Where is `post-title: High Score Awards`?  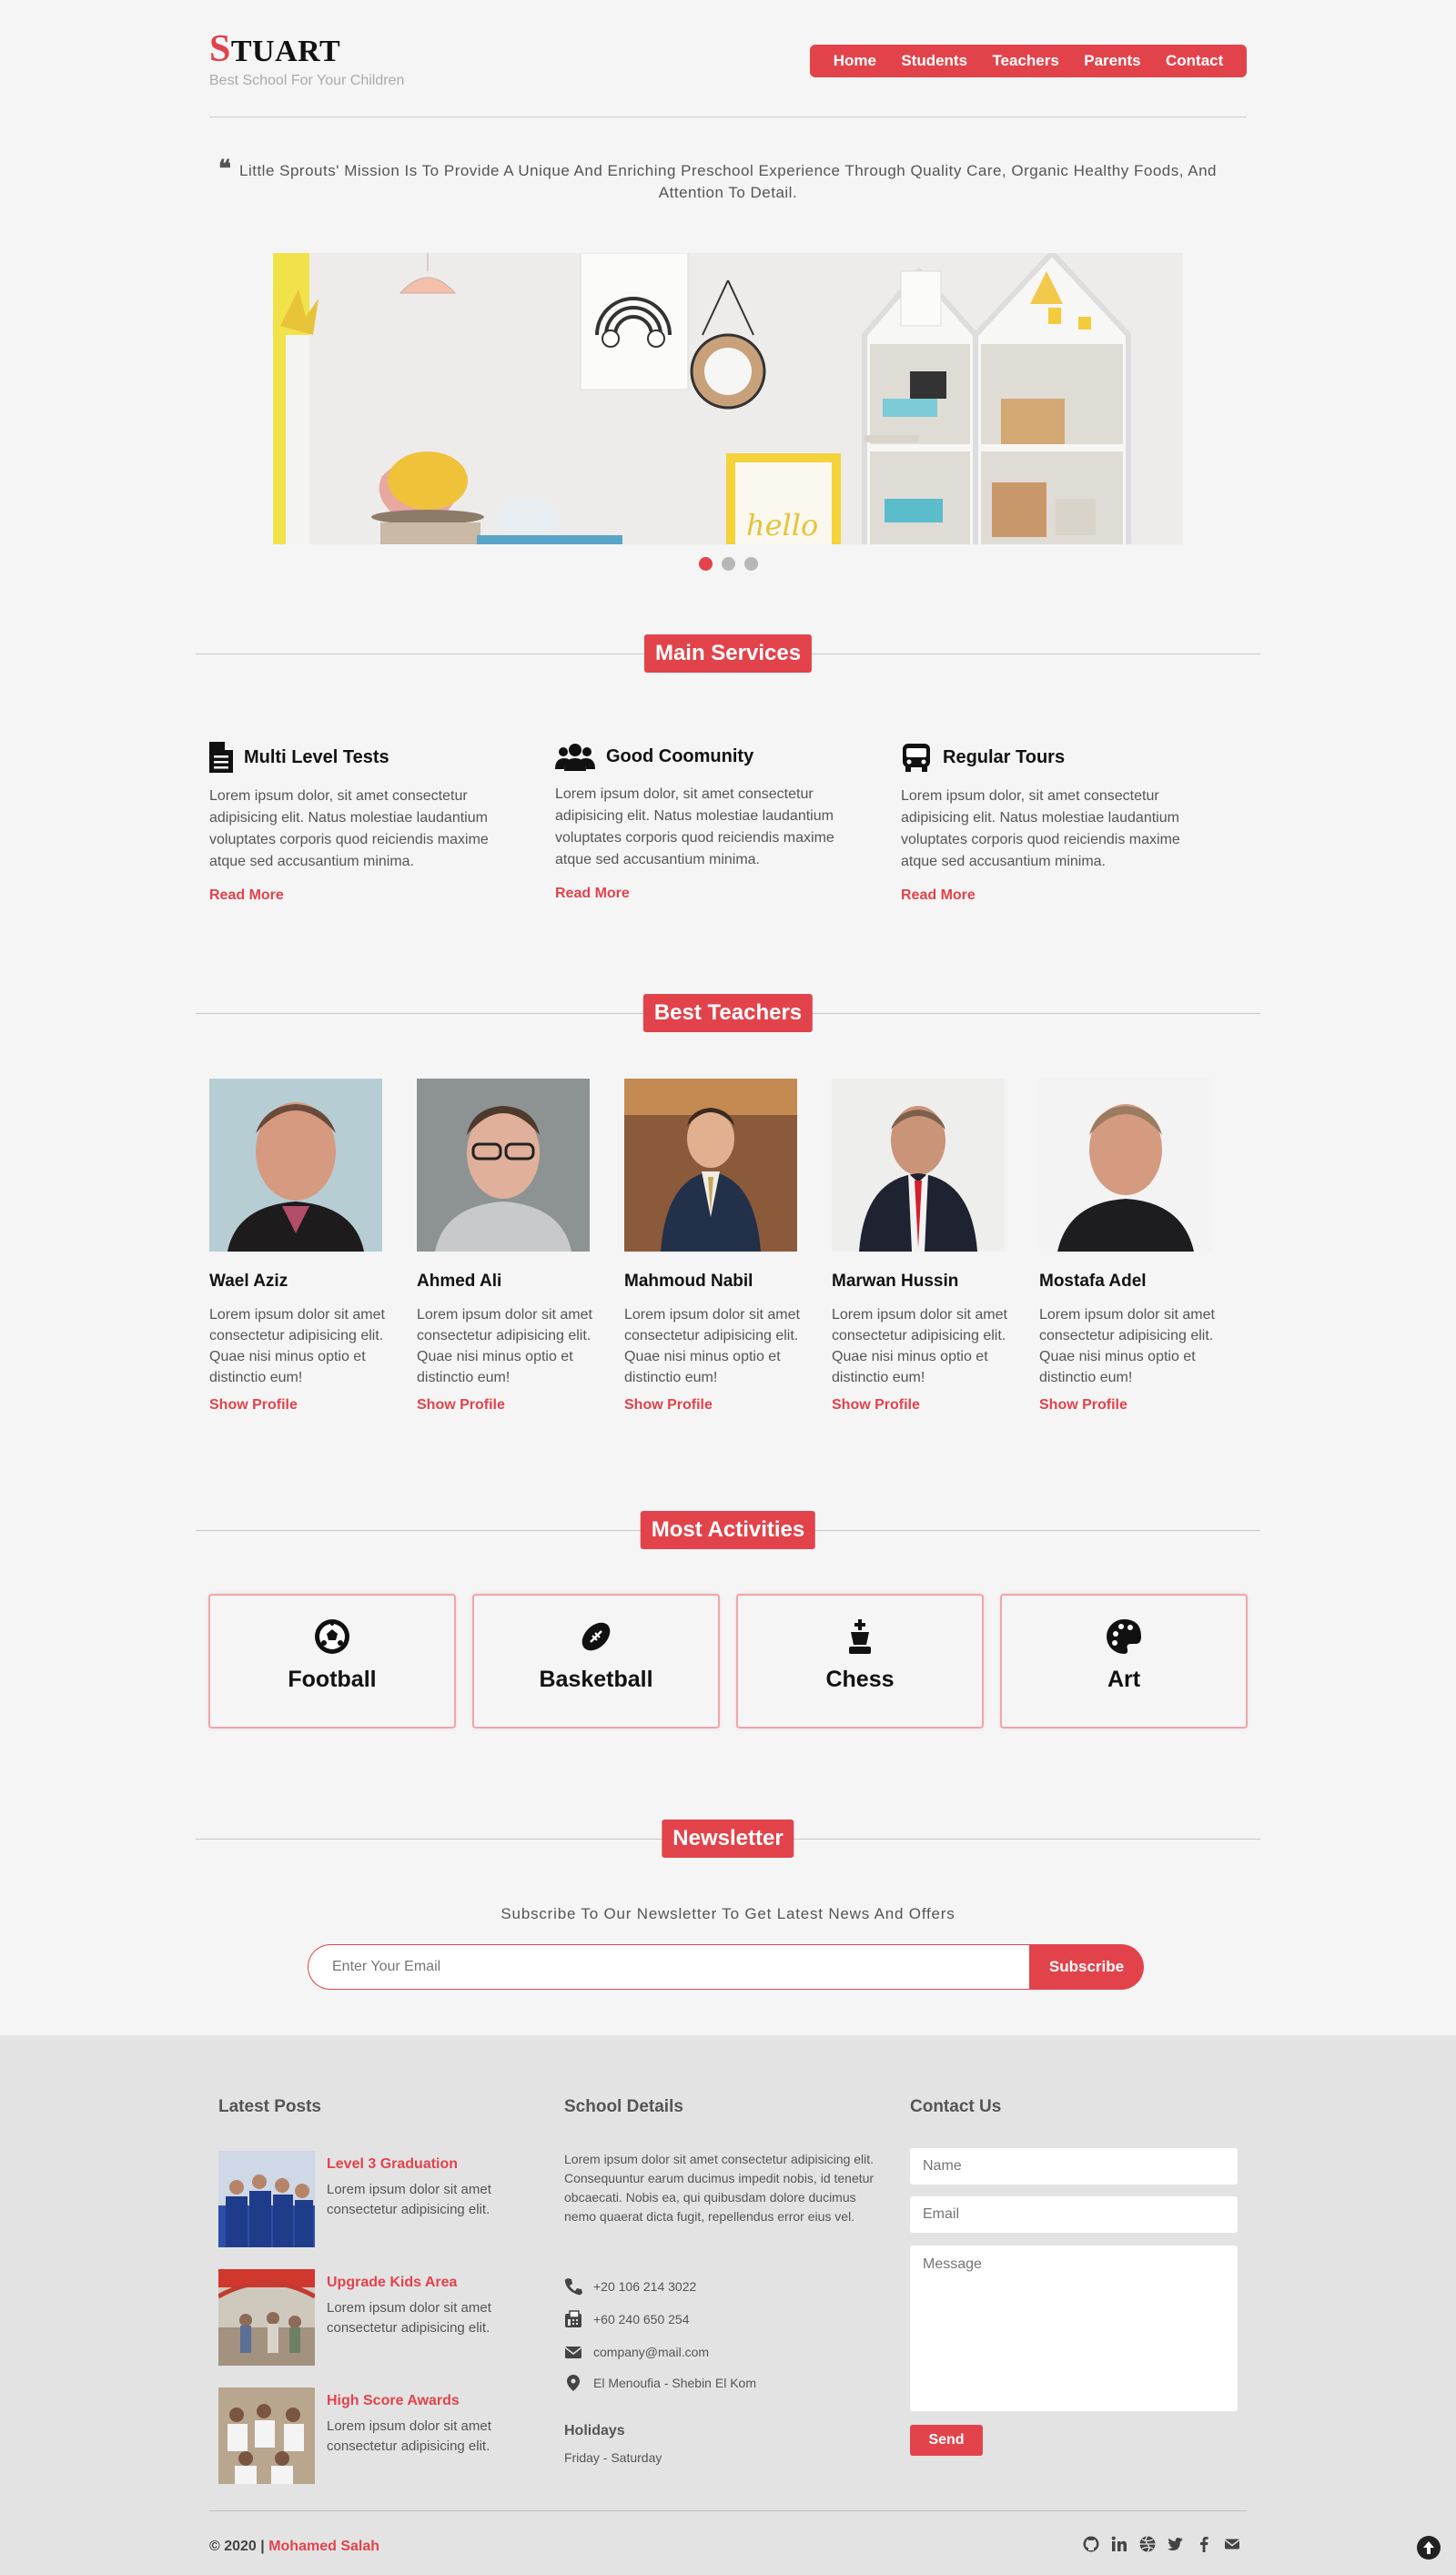 post-title: High Score Awards is located at coordinates (394, 2400).